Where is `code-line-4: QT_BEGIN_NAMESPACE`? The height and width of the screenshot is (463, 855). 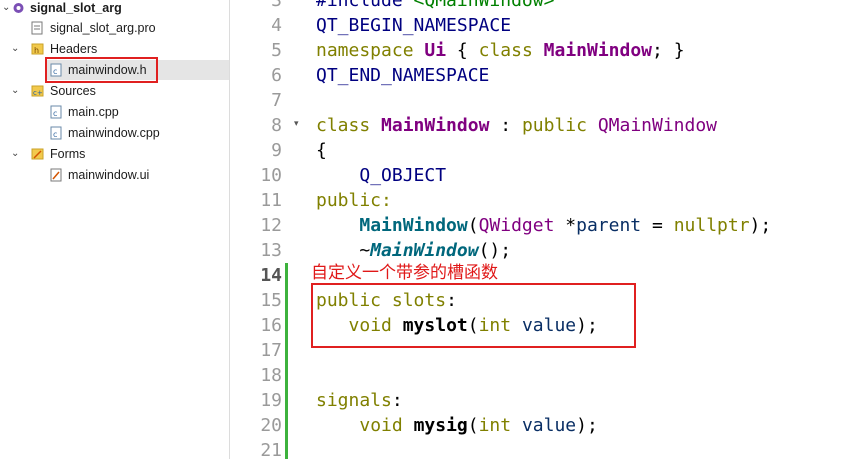
code-line-4: QT_BEGIN_NAMESPACE is located at coordinates (413, 25).